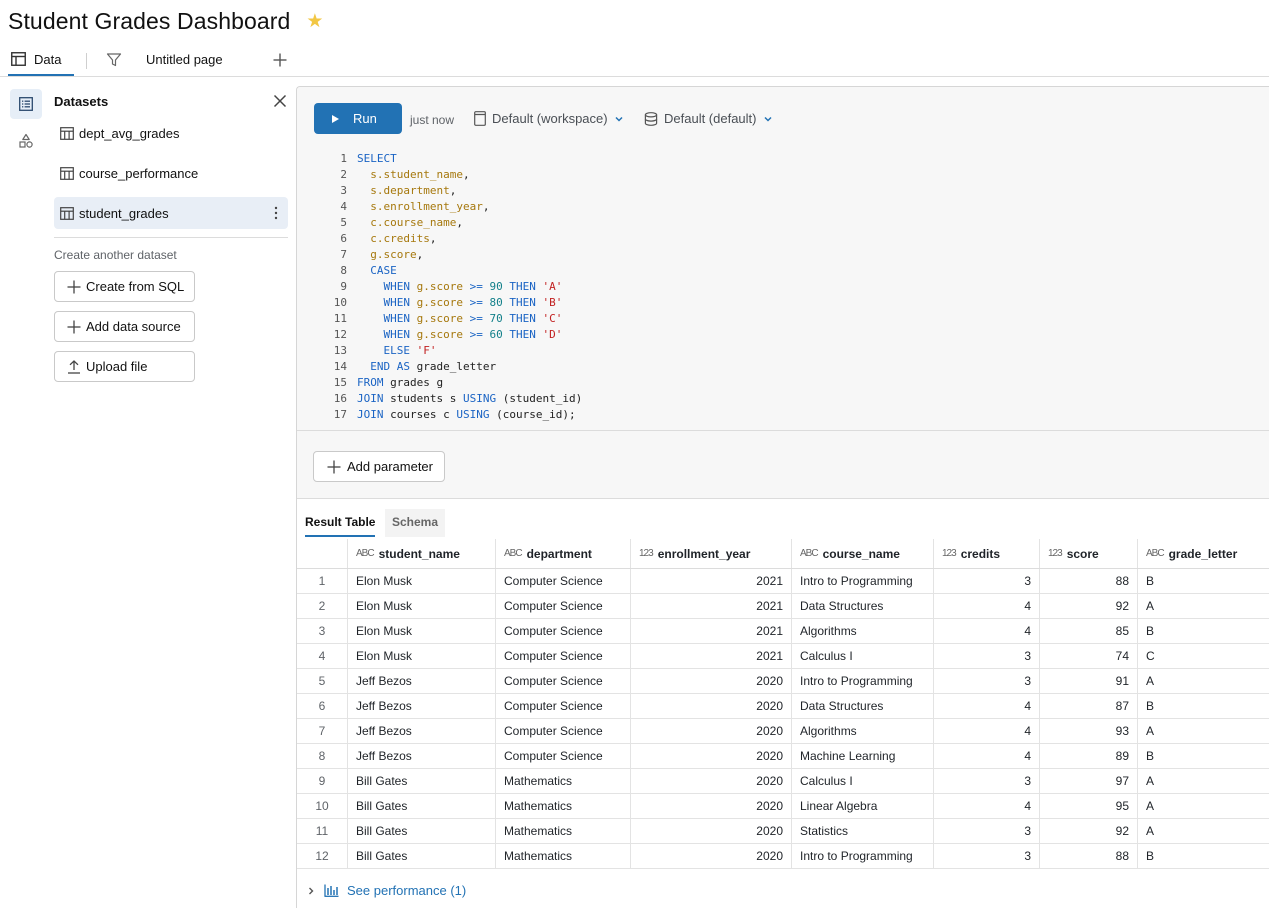 The image size is (1269, 908). I want to click on row-index: 12, so click(322, 856).